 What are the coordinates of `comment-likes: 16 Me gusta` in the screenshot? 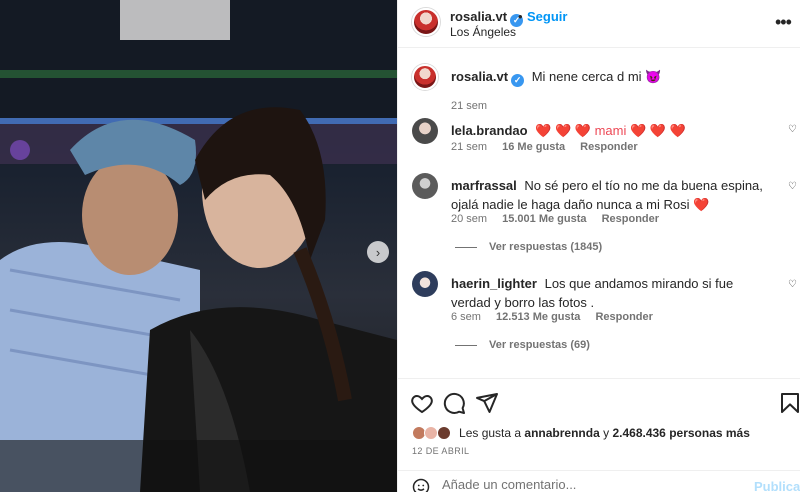 It's located at (533, 147).